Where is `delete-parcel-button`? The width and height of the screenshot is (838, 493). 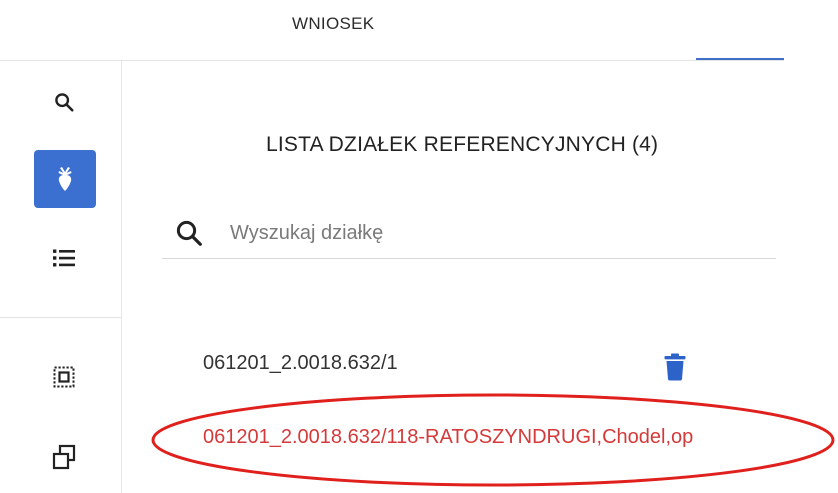
delete-parcel-button is located at coordinates (675, 367).